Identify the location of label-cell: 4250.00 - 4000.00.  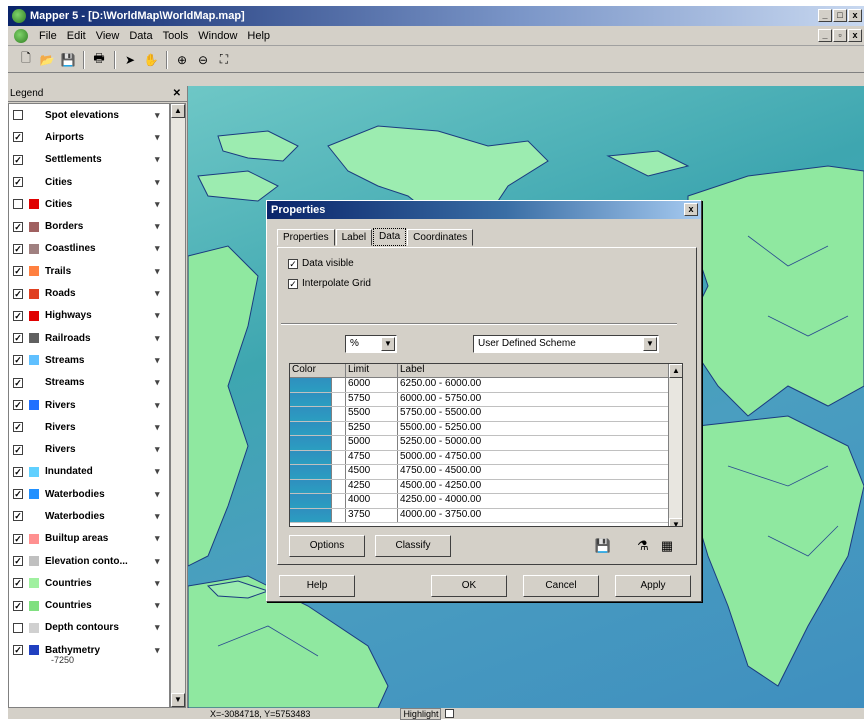
(540, 501).